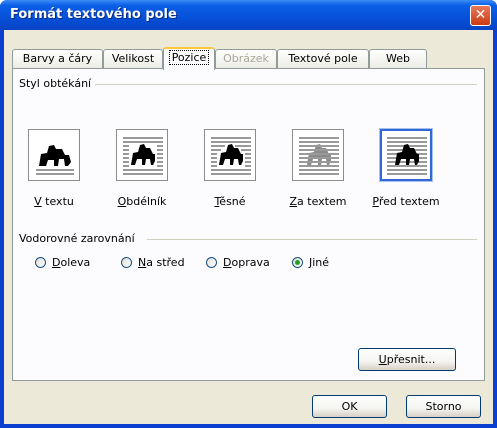 The height and width of the screenshot is (428, 497). I want to click on radio-other: Jiné, so click(310, 262).